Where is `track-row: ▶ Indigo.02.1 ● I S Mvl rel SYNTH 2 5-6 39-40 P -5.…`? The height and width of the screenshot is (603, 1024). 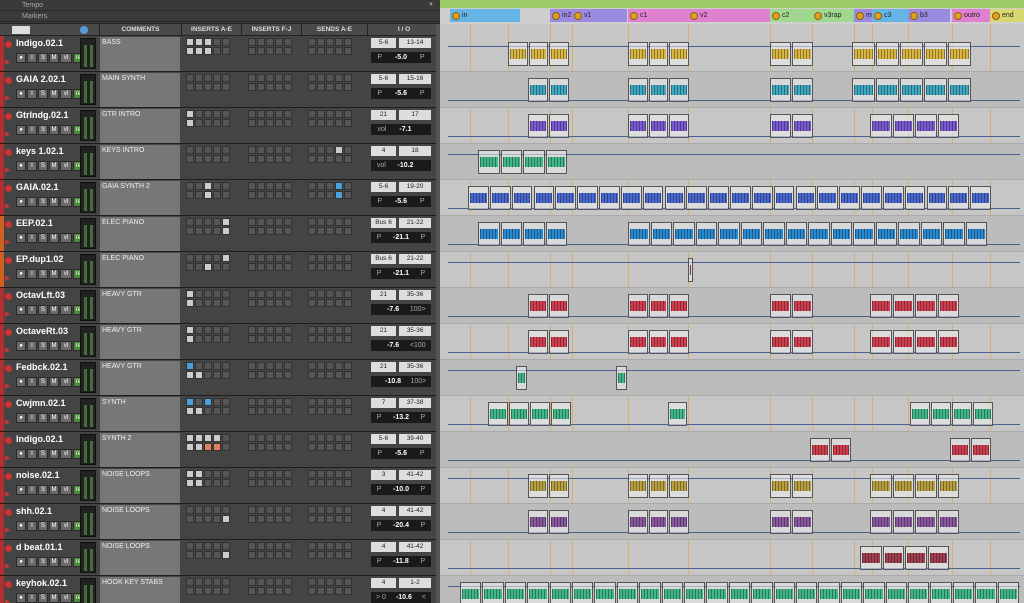 track-row: ▶ Indigo.02.1 ● I S Mvl rel SYNTH 2 5-6 39-40 P -5.… is located at coordinates (220, 450).